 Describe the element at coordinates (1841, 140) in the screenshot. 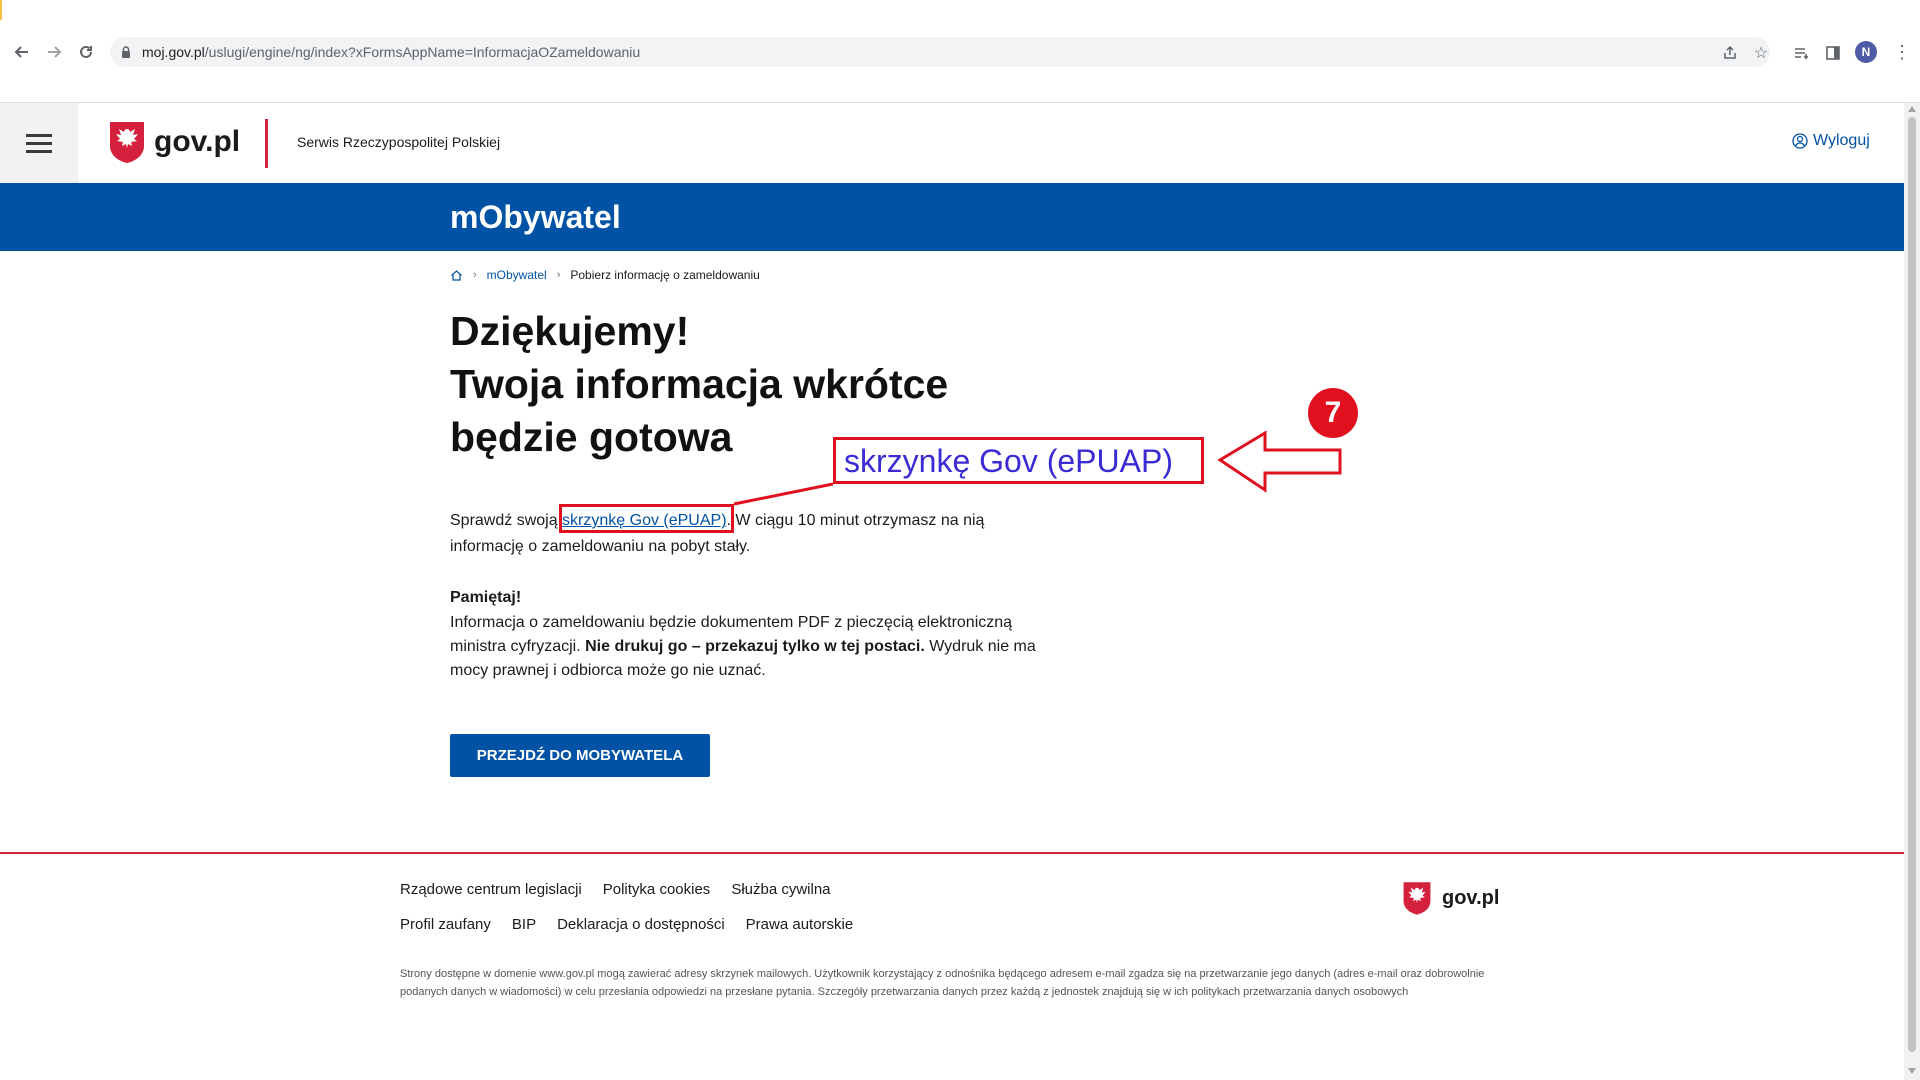

I see `logout-label: Wyloguj` at that location.